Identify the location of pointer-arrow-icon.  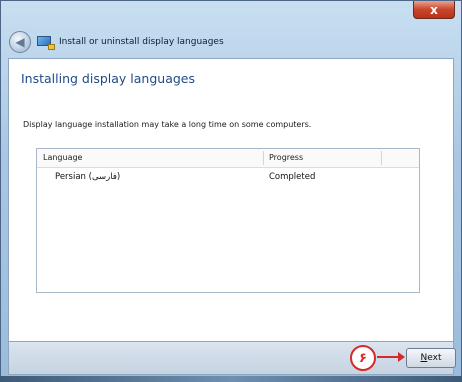
(391, 357).